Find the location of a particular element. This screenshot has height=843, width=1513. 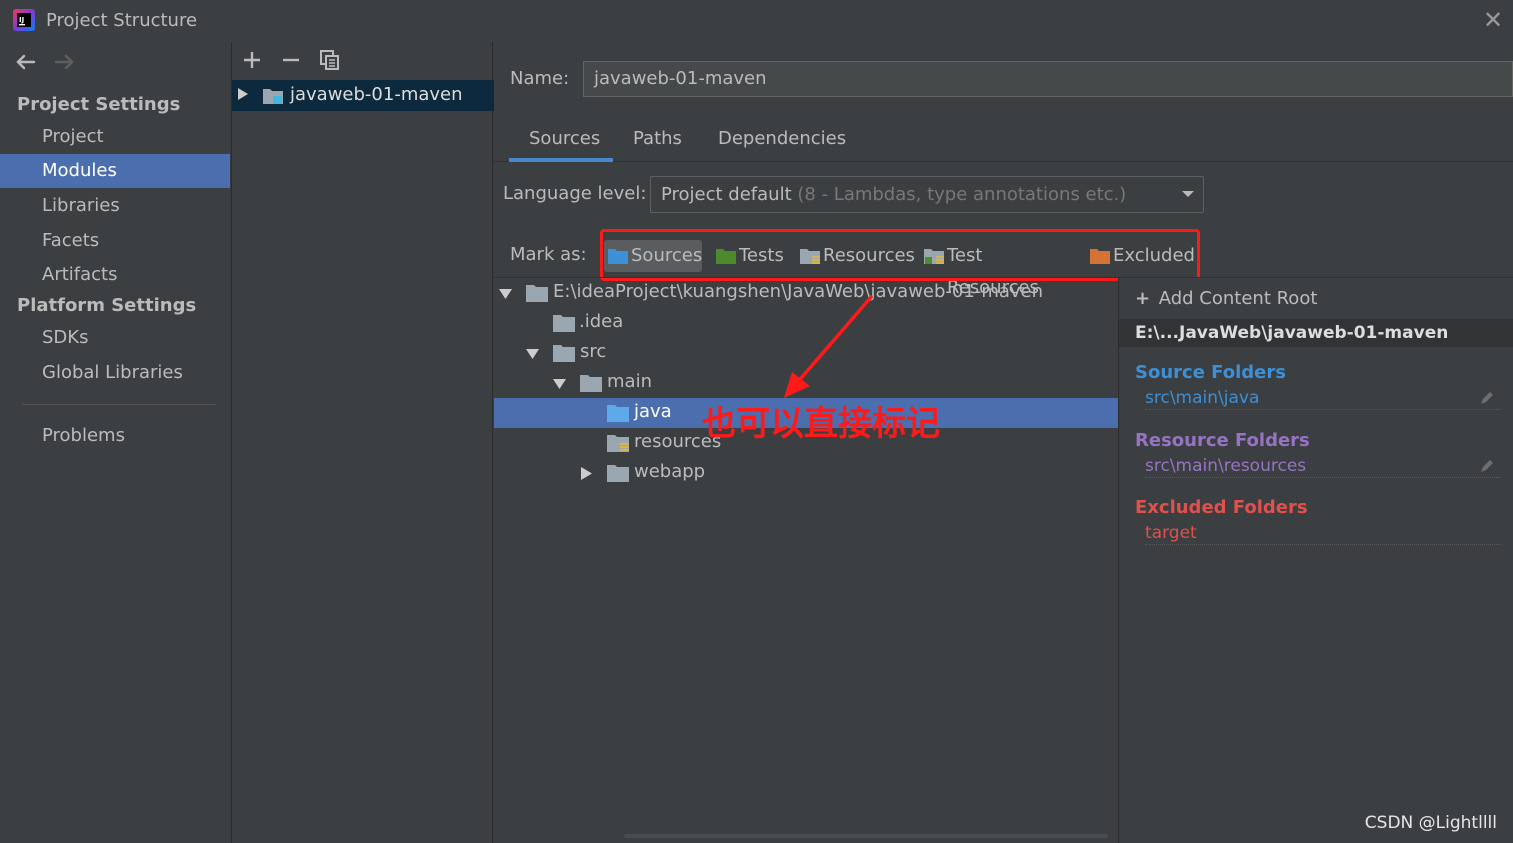

module-toolbar is located at coordinates (363, 60).